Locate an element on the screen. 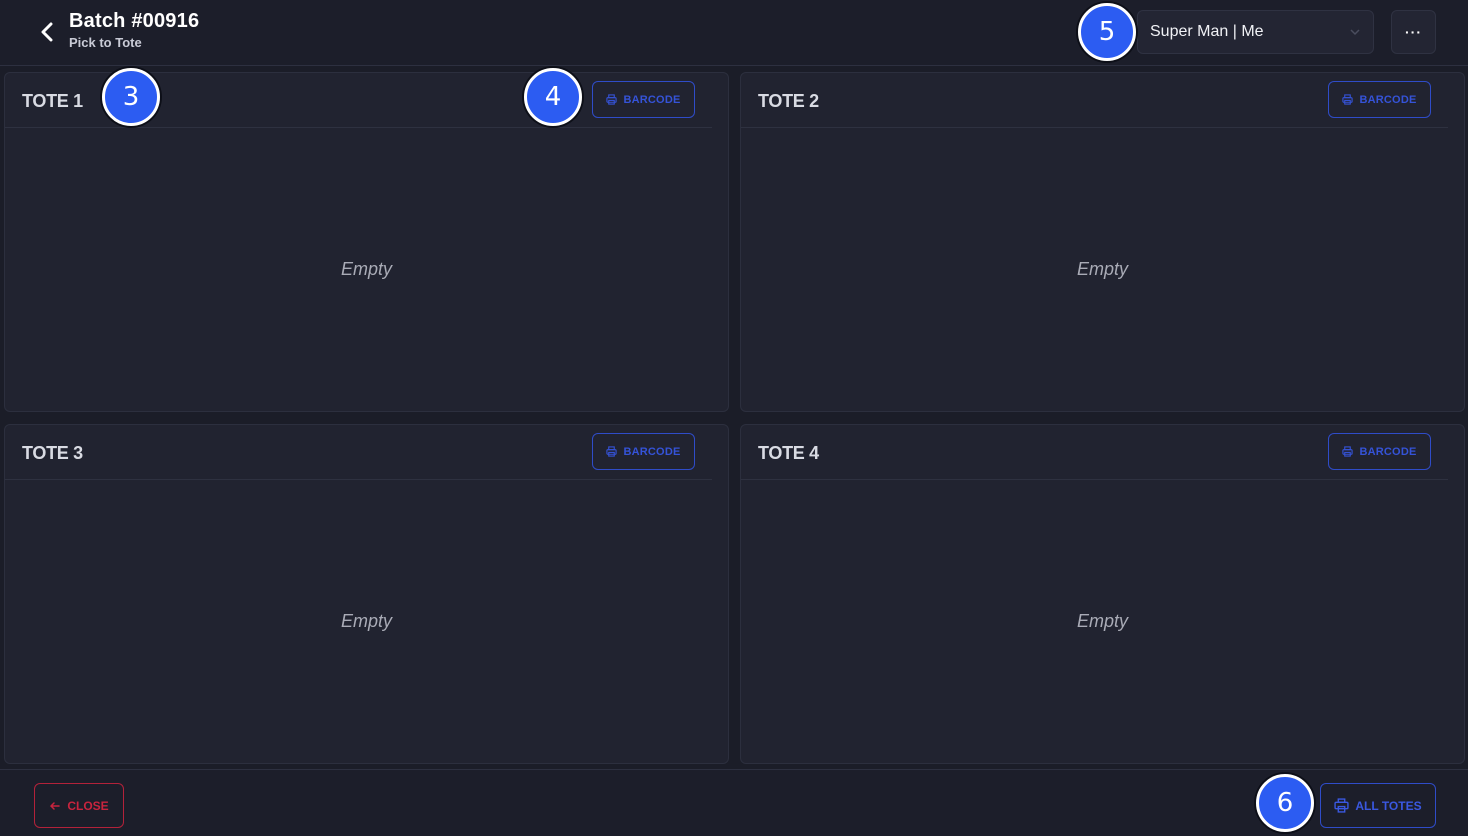 The height and width of the screenshot is (836, 1468). more-options-button: ··· is located at coordinates (1413, 32).